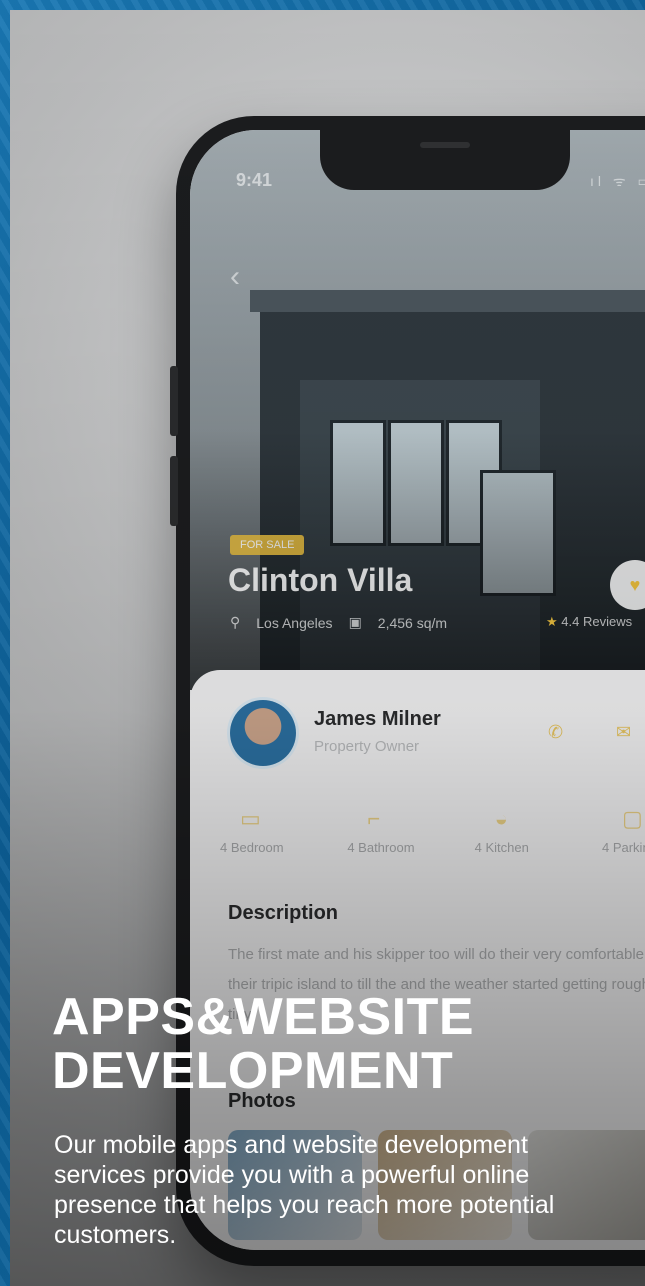 This screenshot has width=645, height=1286. Describe the element at coordinates (406, 830) in the screenshot. I see `amenity-bathroom: ⌐ 4 Bathroom` at that location.